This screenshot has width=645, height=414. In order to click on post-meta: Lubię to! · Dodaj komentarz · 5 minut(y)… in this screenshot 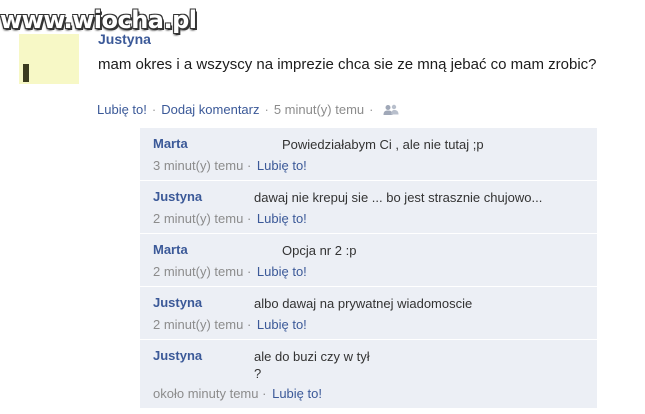, I will do `click(248, 109)`.